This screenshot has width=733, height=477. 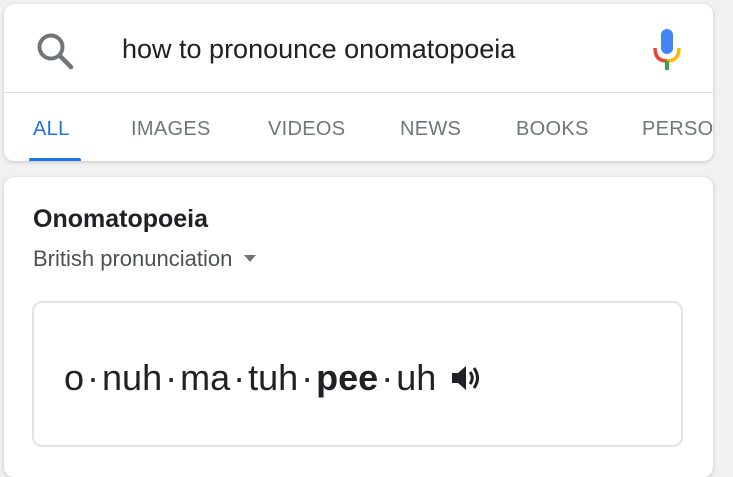 I want to click on tab-all: ALL, so click(x=51, y=127).